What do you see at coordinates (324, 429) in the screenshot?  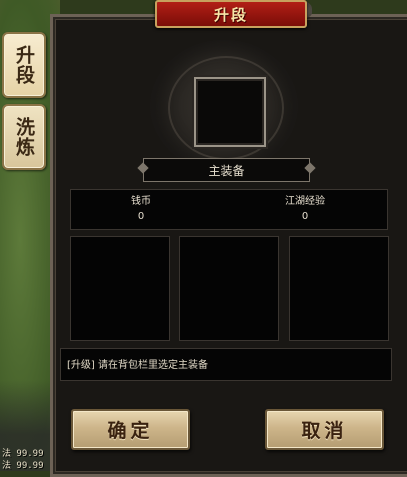 I see `cancel-button: 取消` at bounding box center [324, 429].